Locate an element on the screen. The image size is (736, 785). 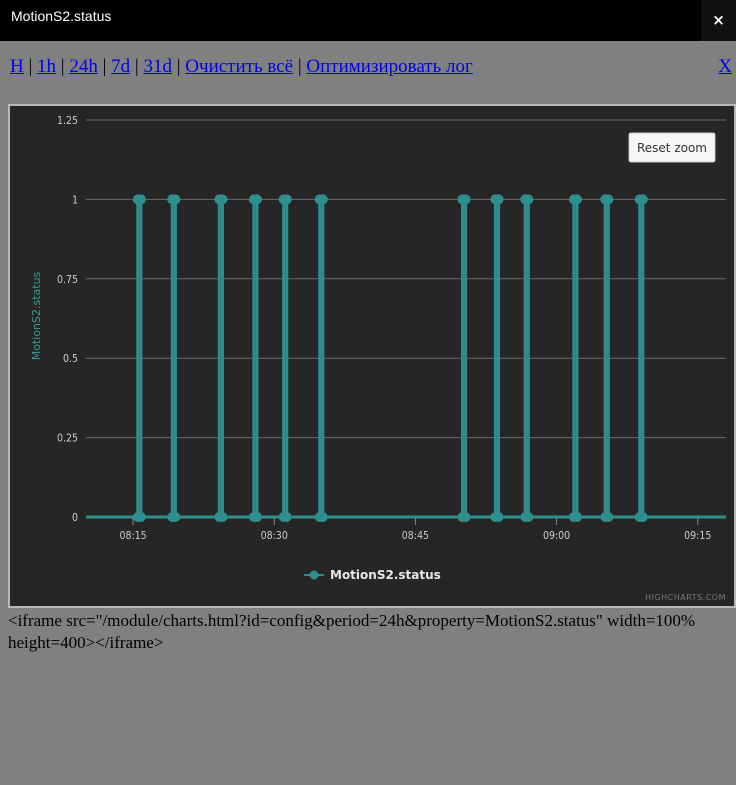
y-axis-title: MotionS2.status is located at coordinates (36, 315).